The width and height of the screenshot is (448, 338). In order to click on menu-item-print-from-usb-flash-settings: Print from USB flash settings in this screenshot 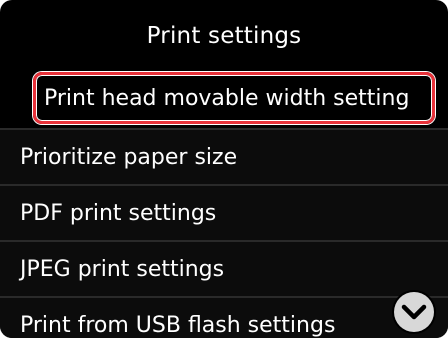, I will do `click(224, 318)`.